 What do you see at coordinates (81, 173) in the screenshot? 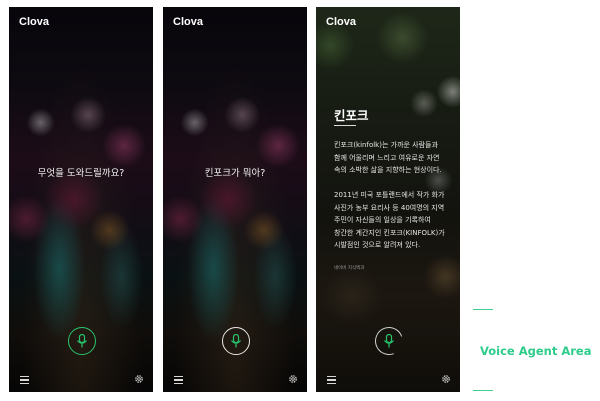
I see `voice-prompt-text: 무엇을 도와드릴까요?` at bounding box center [81, 173].